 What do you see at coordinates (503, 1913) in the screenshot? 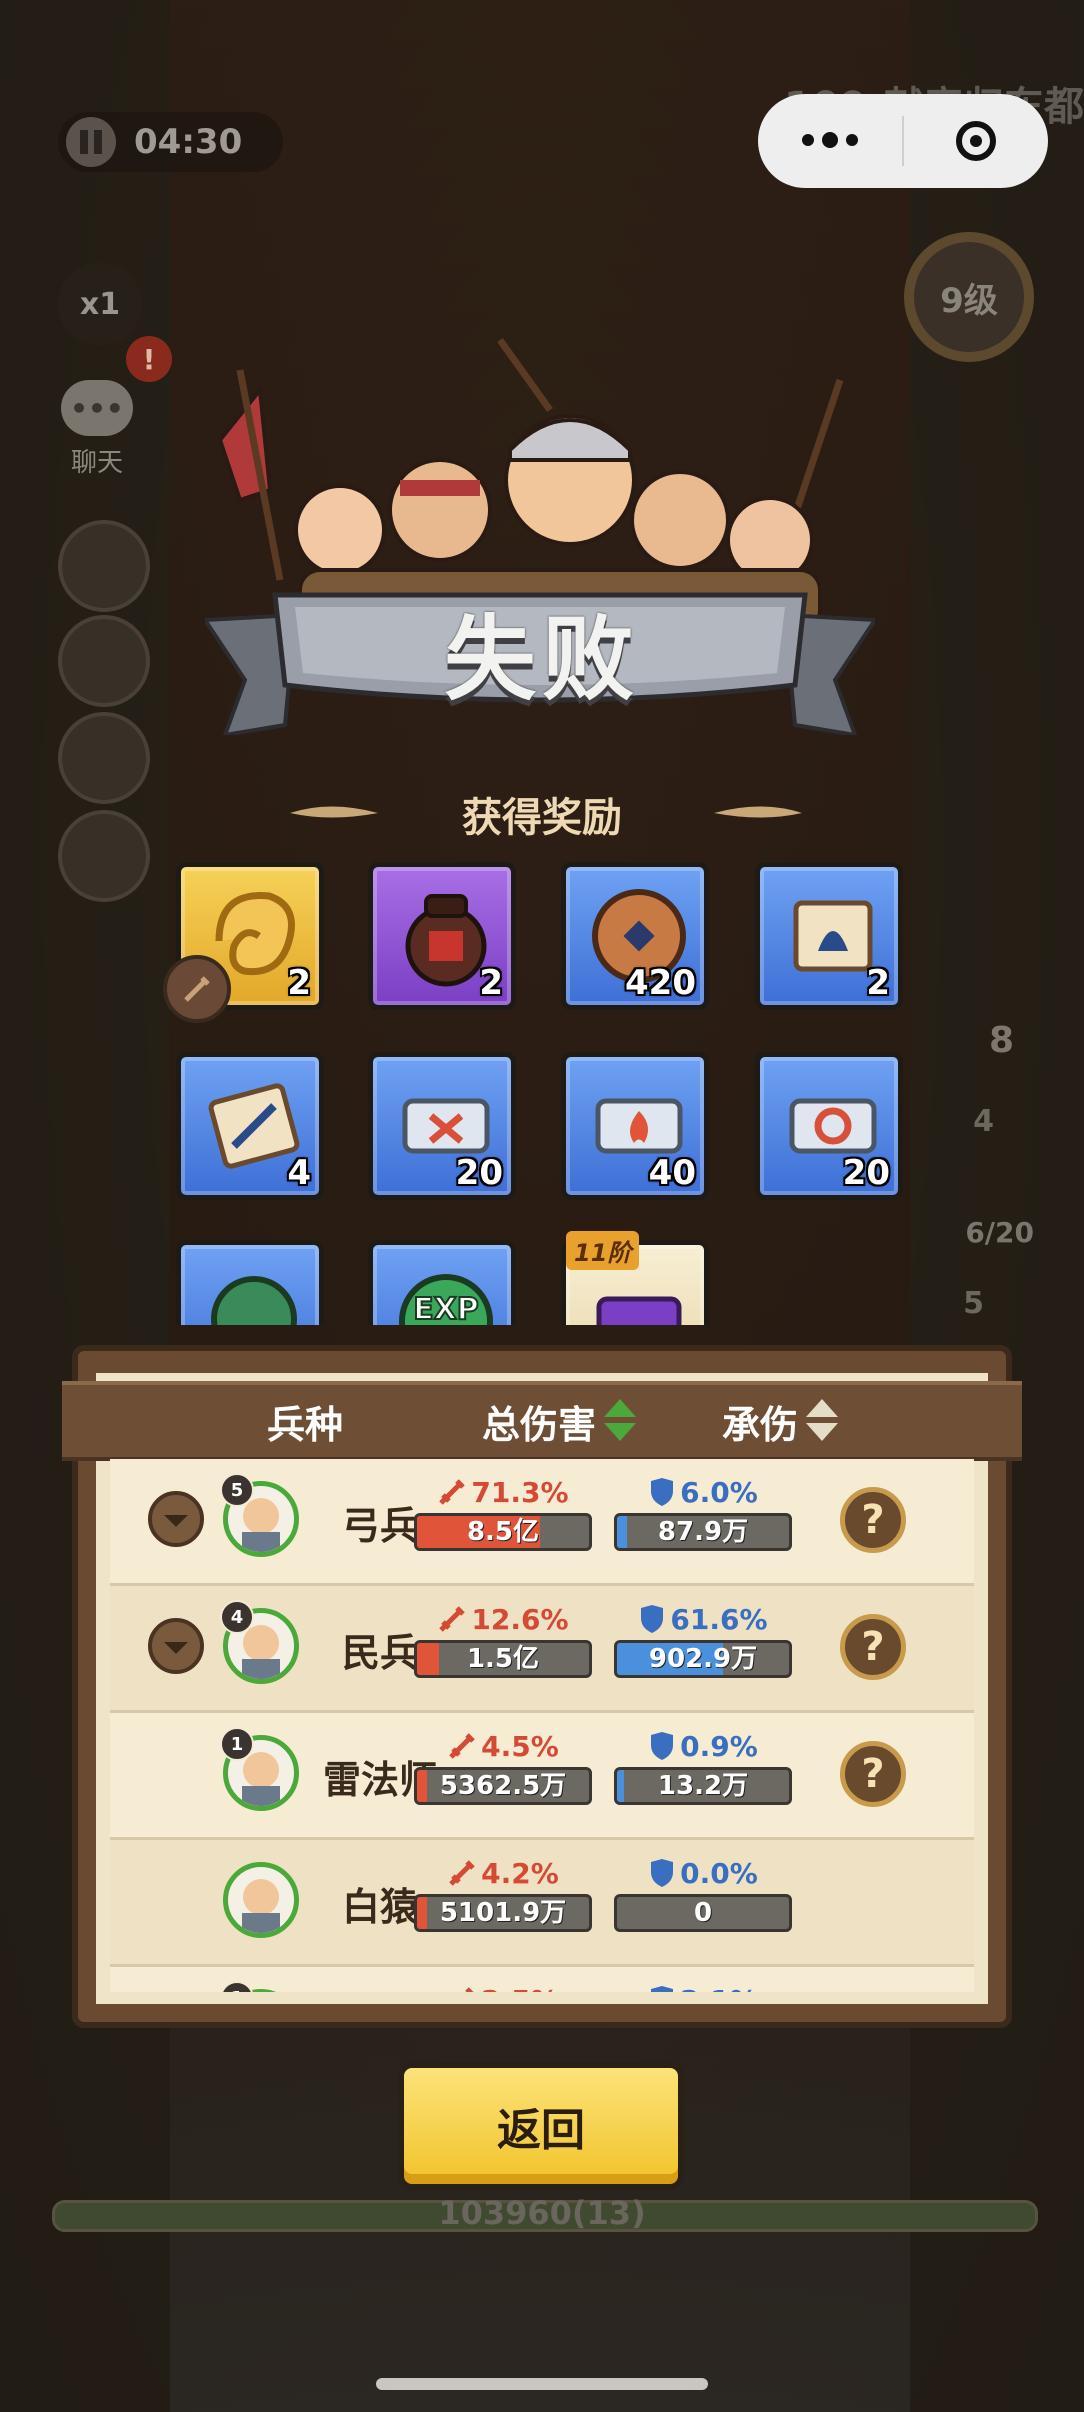
I see `damage-value: 5101.9万` at bounding box center [503, 1913].